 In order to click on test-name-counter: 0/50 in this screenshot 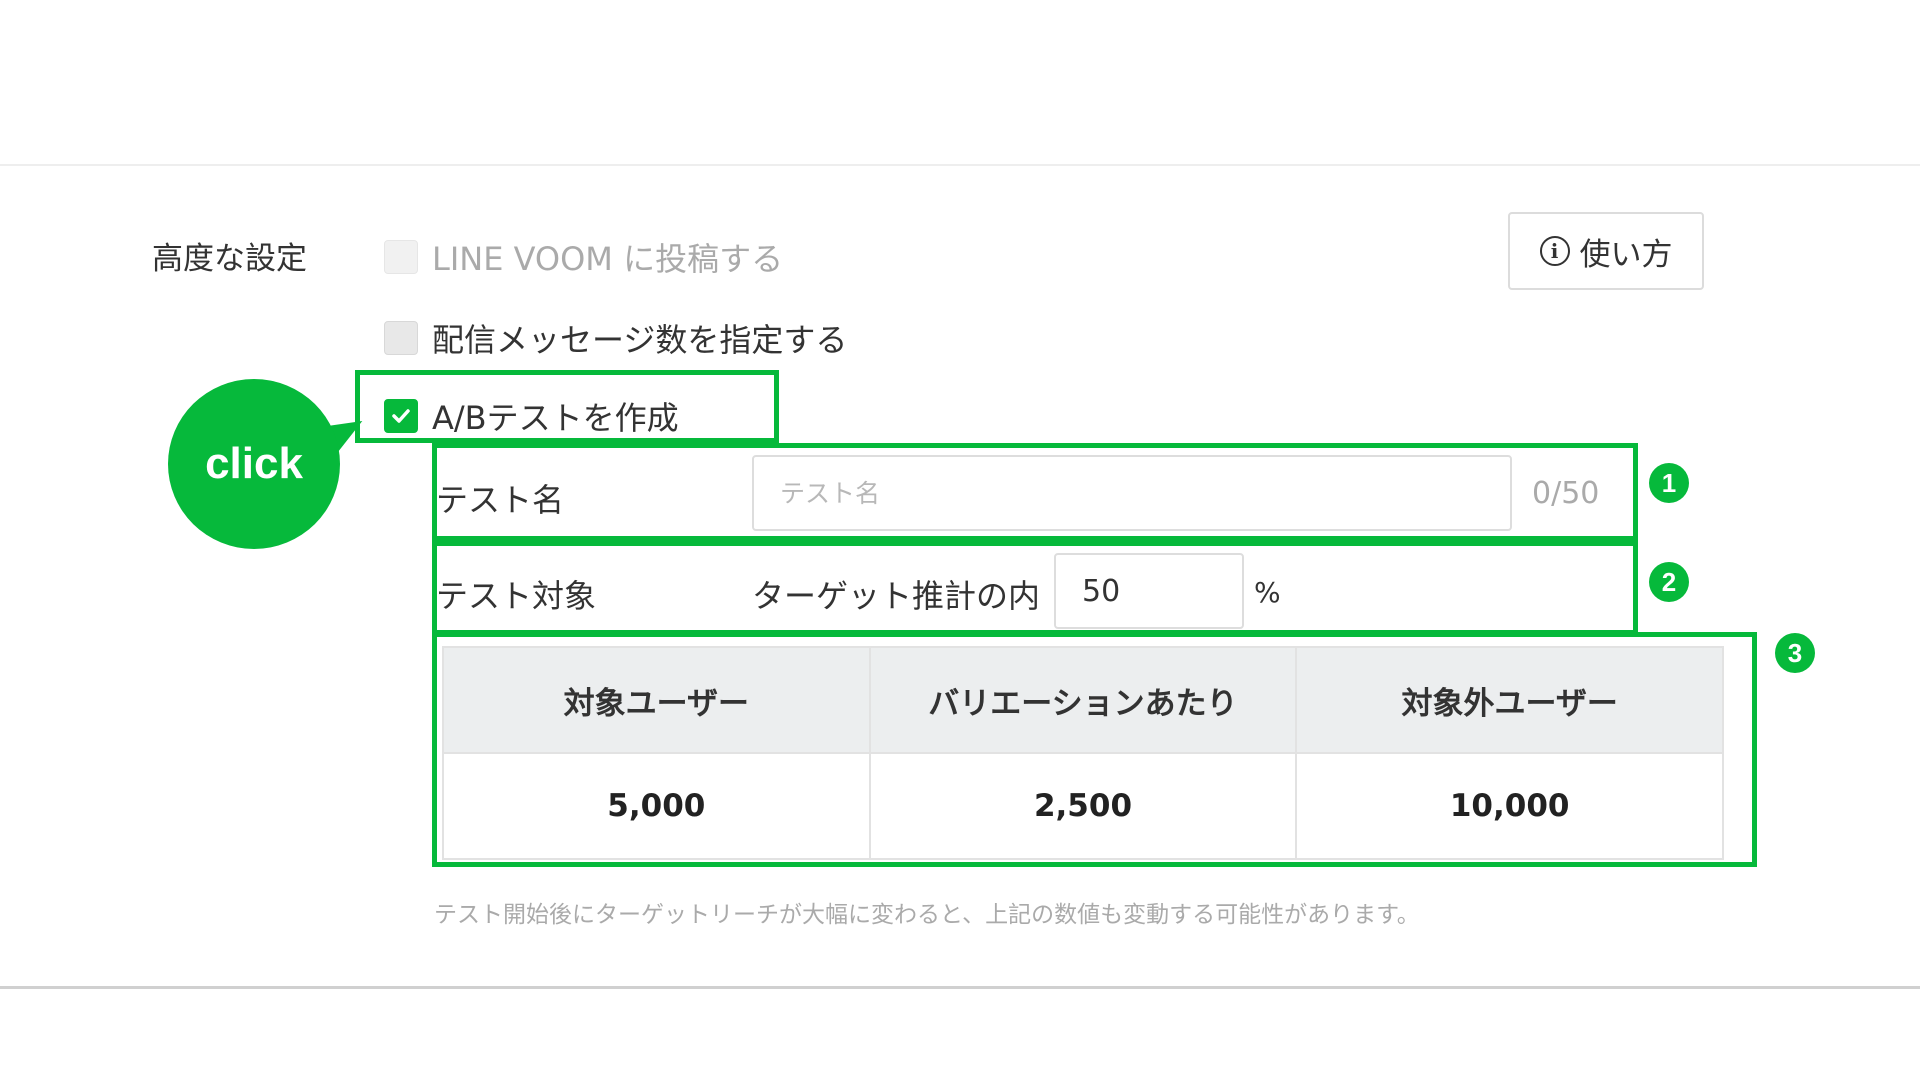, I will do `click(1566, 493)`.